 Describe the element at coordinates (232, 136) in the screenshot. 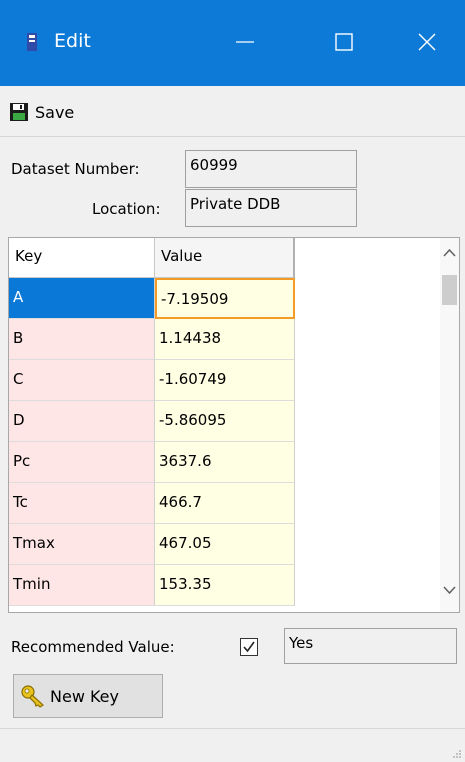

I see `toolbar-divider` at that location.